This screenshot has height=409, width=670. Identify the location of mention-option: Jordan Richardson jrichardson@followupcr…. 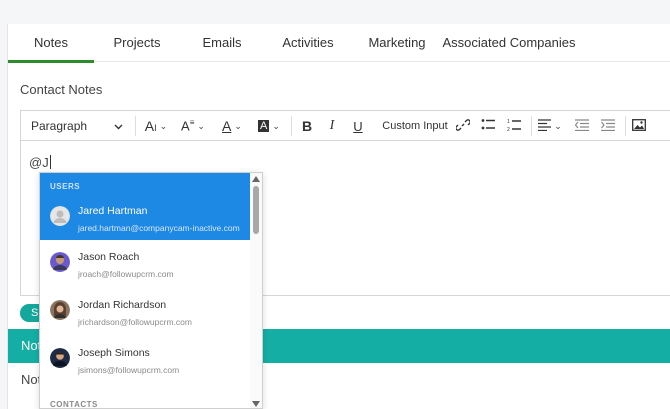
(145, 312).